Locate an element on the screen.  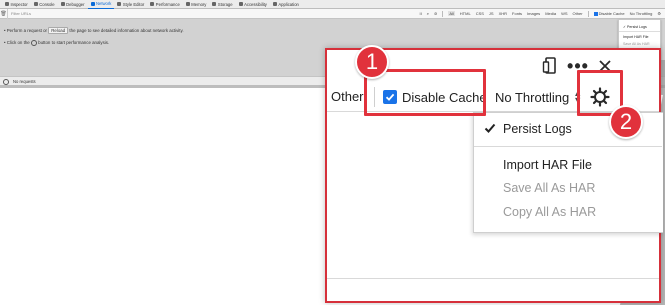
tab-storage: Storage is located at coordinates (222, 4).